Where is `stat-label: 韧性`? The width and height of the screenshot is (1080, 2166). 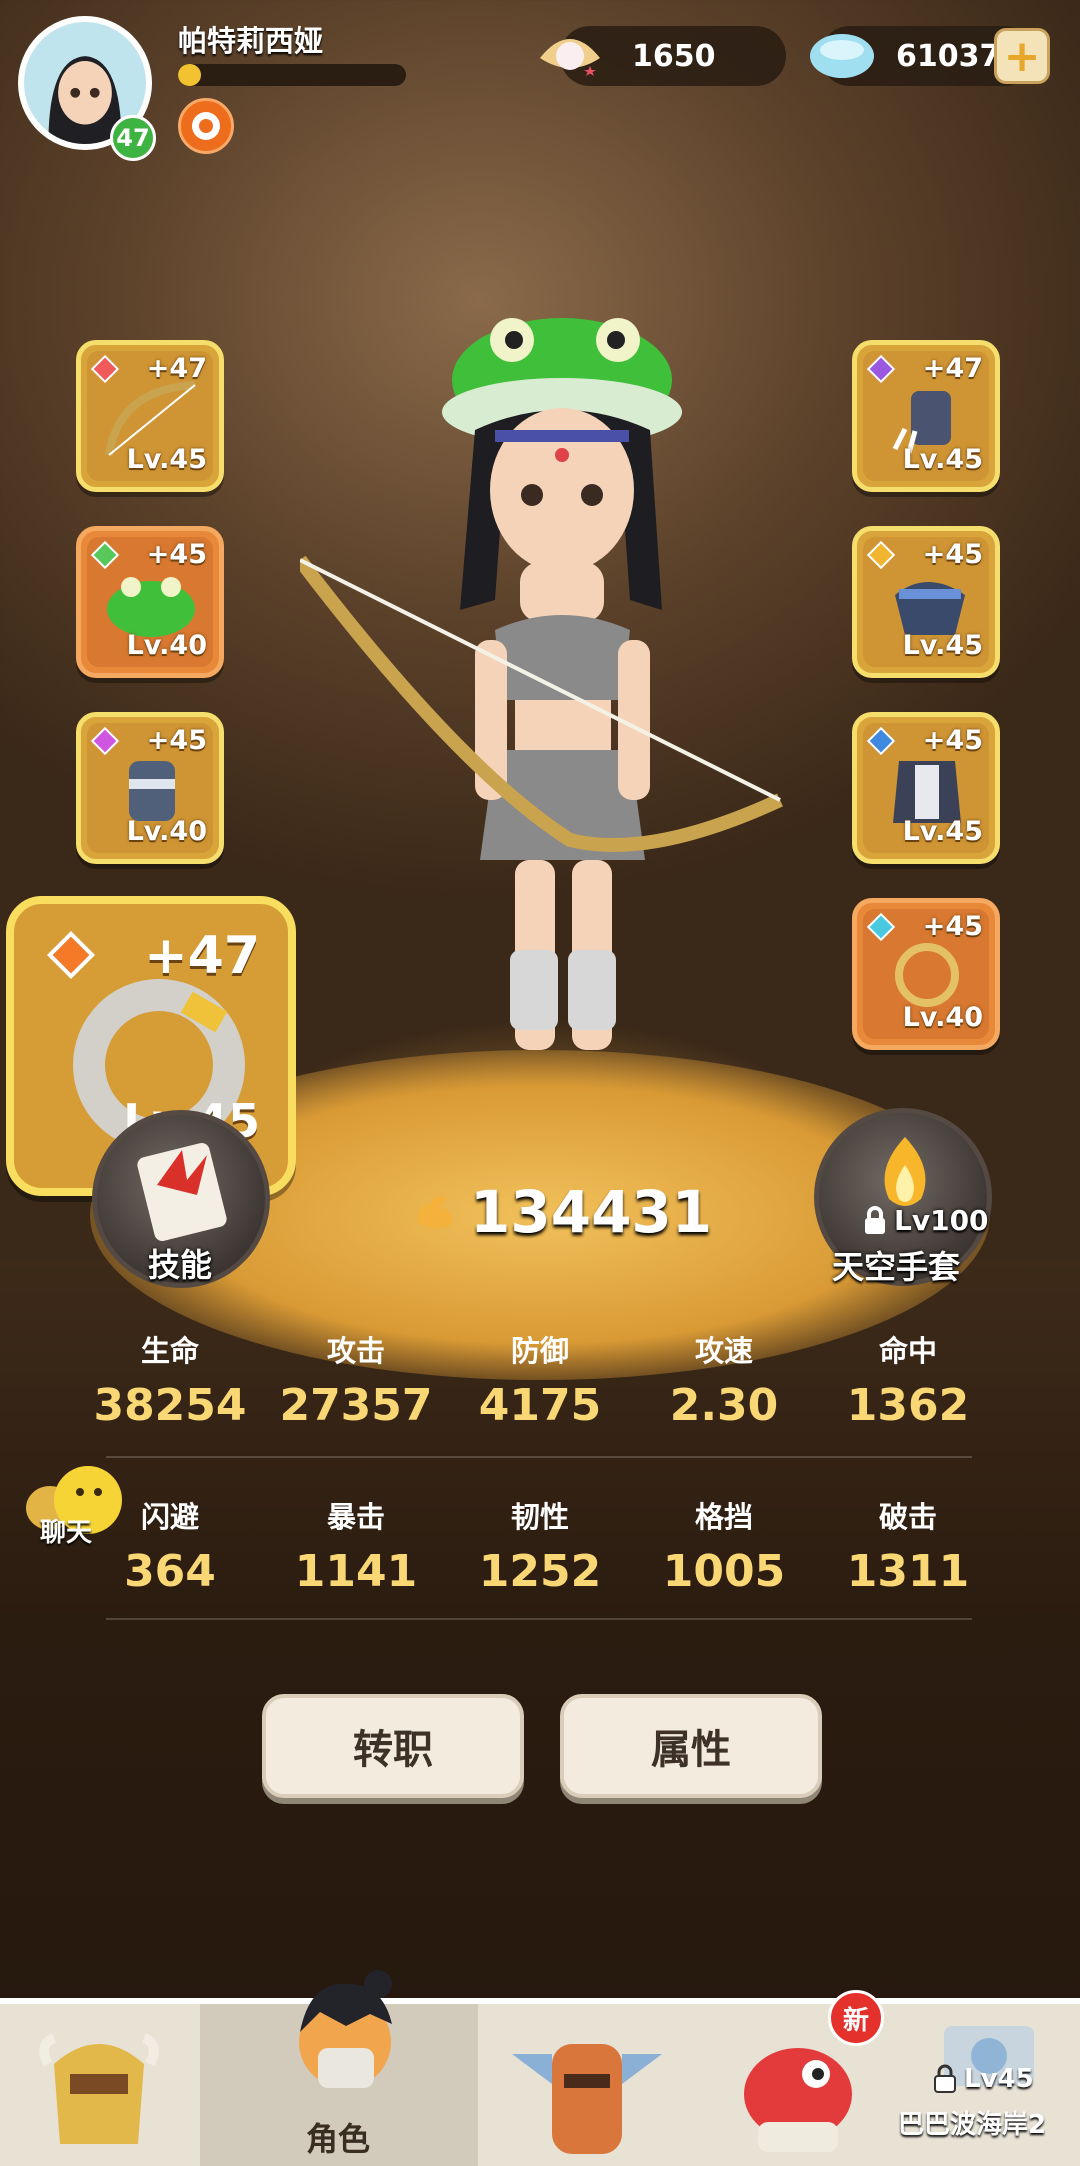
stat-label: 韧性 is located at coordinates (539, 1517).